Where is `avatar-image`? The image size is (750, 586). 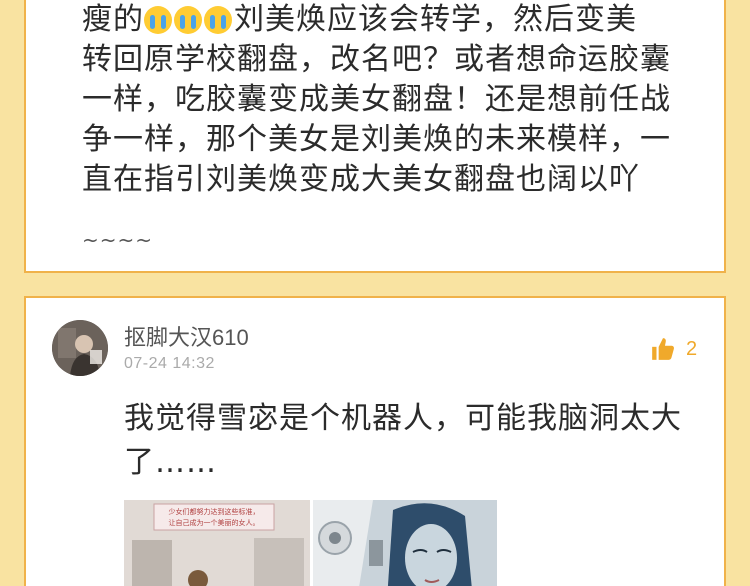
avatar-image is located at coordinates (80, 348).